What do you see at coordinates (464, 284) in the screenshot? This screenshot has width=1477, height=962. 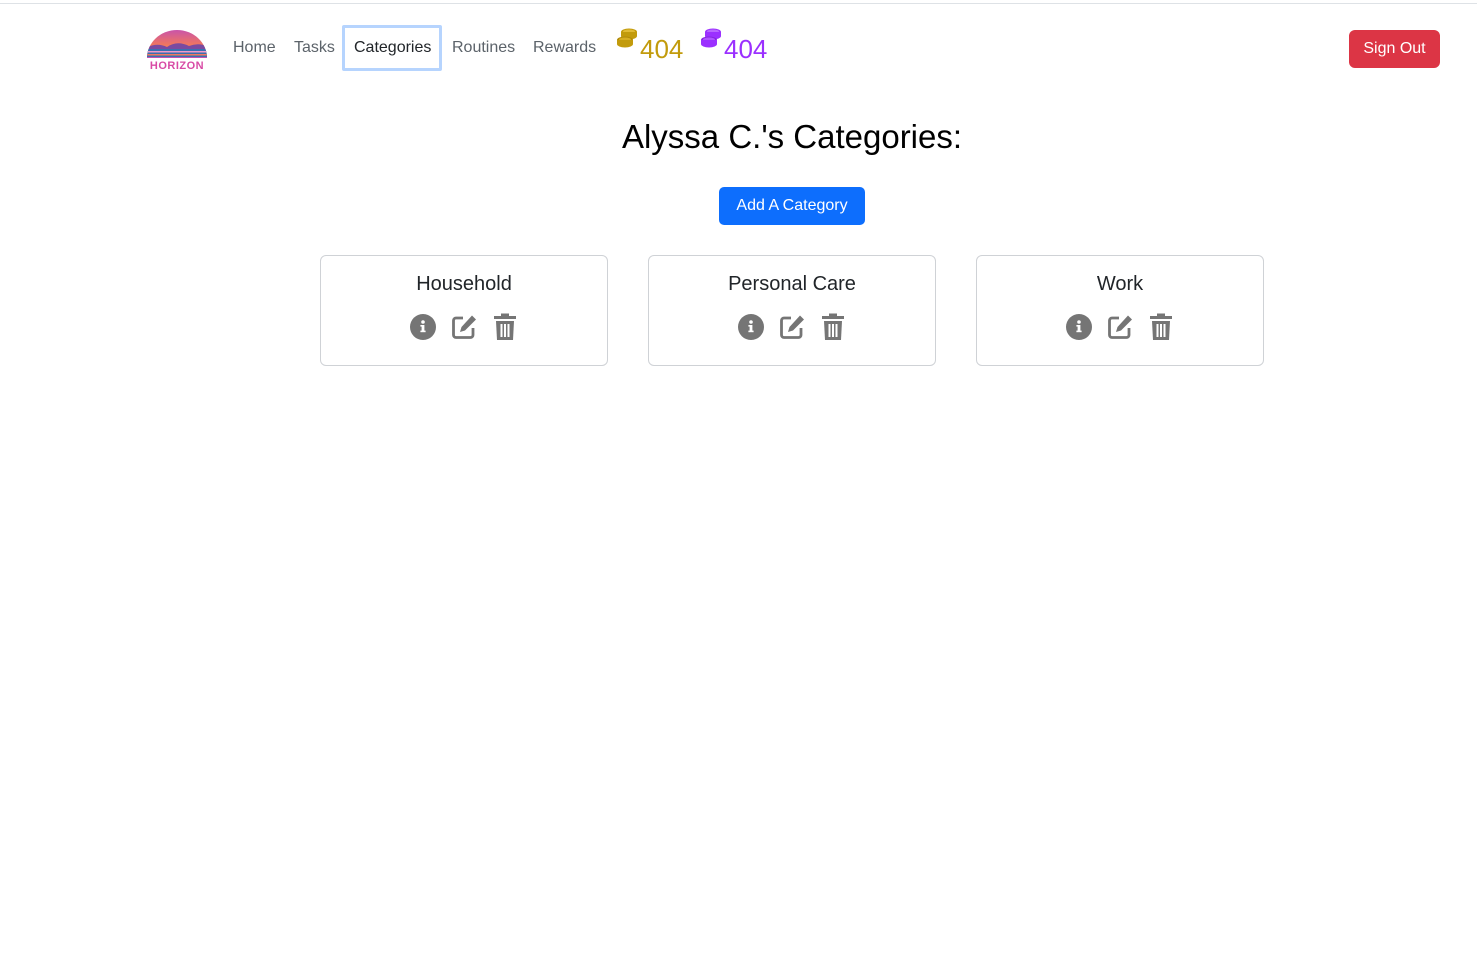 I see `category-name: Household` at bounding box center [464, 284].